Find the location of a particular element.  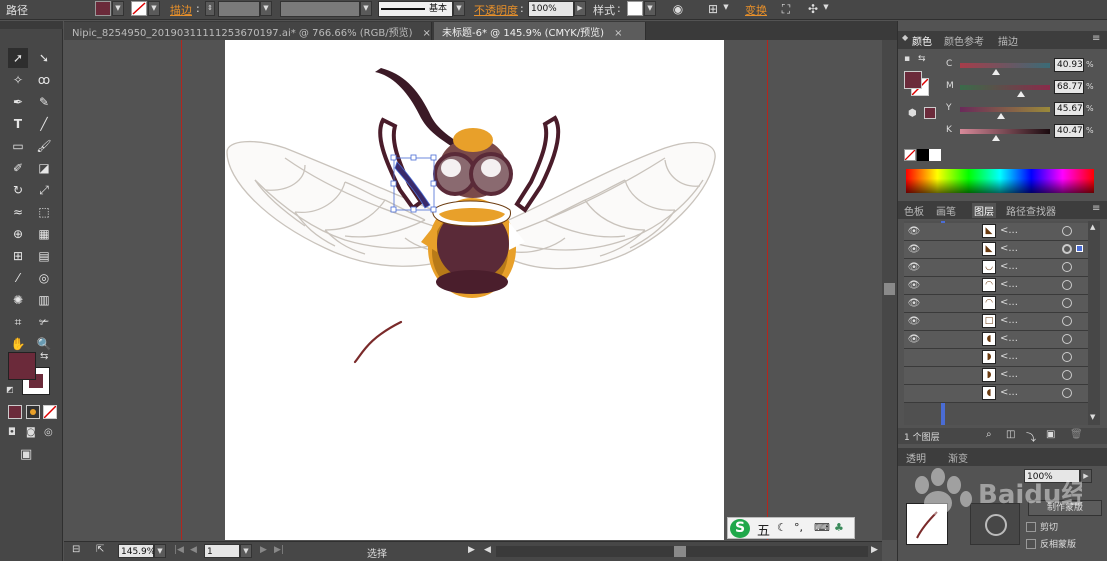

direct-selection-tool-icon: ➘ is located at coordinates (44, 58).